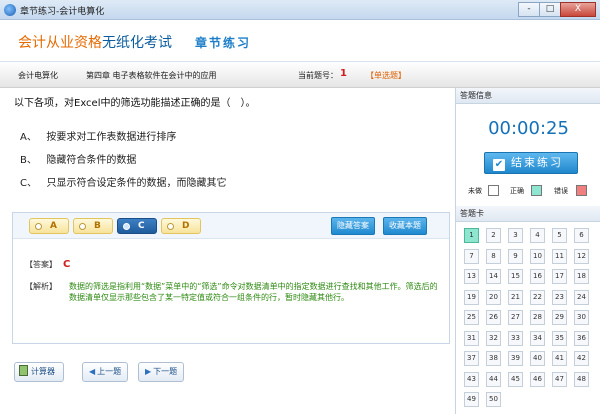  I want to click on answer-button-a: A, so click(49, 226).